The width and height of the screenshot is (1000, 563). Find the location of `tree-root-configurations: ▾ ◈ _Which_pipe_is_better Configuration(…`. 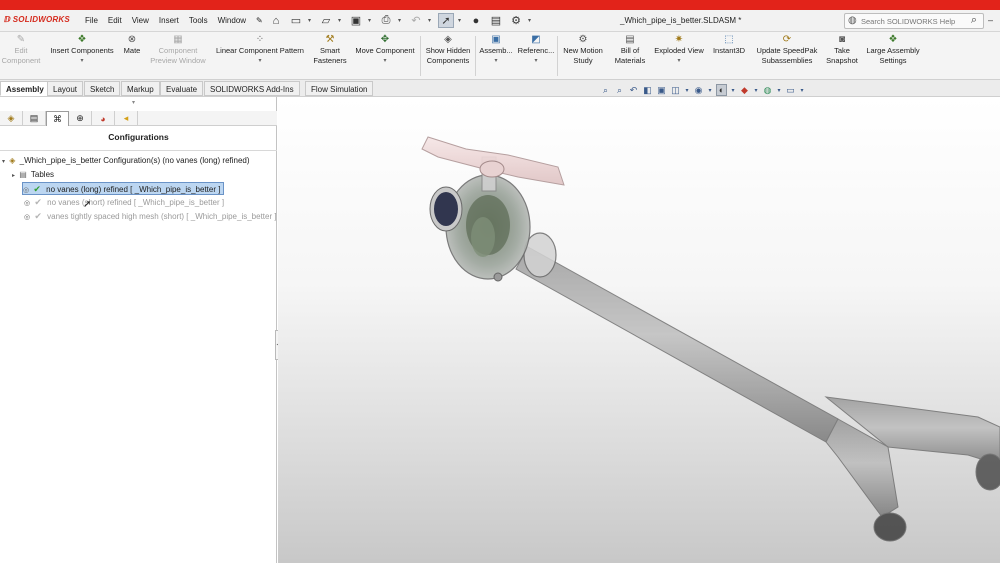

tree-root-configurations: ▾ ◈ _Which_pipe_is_better Configuration(… is located at coordinates (126, 160).